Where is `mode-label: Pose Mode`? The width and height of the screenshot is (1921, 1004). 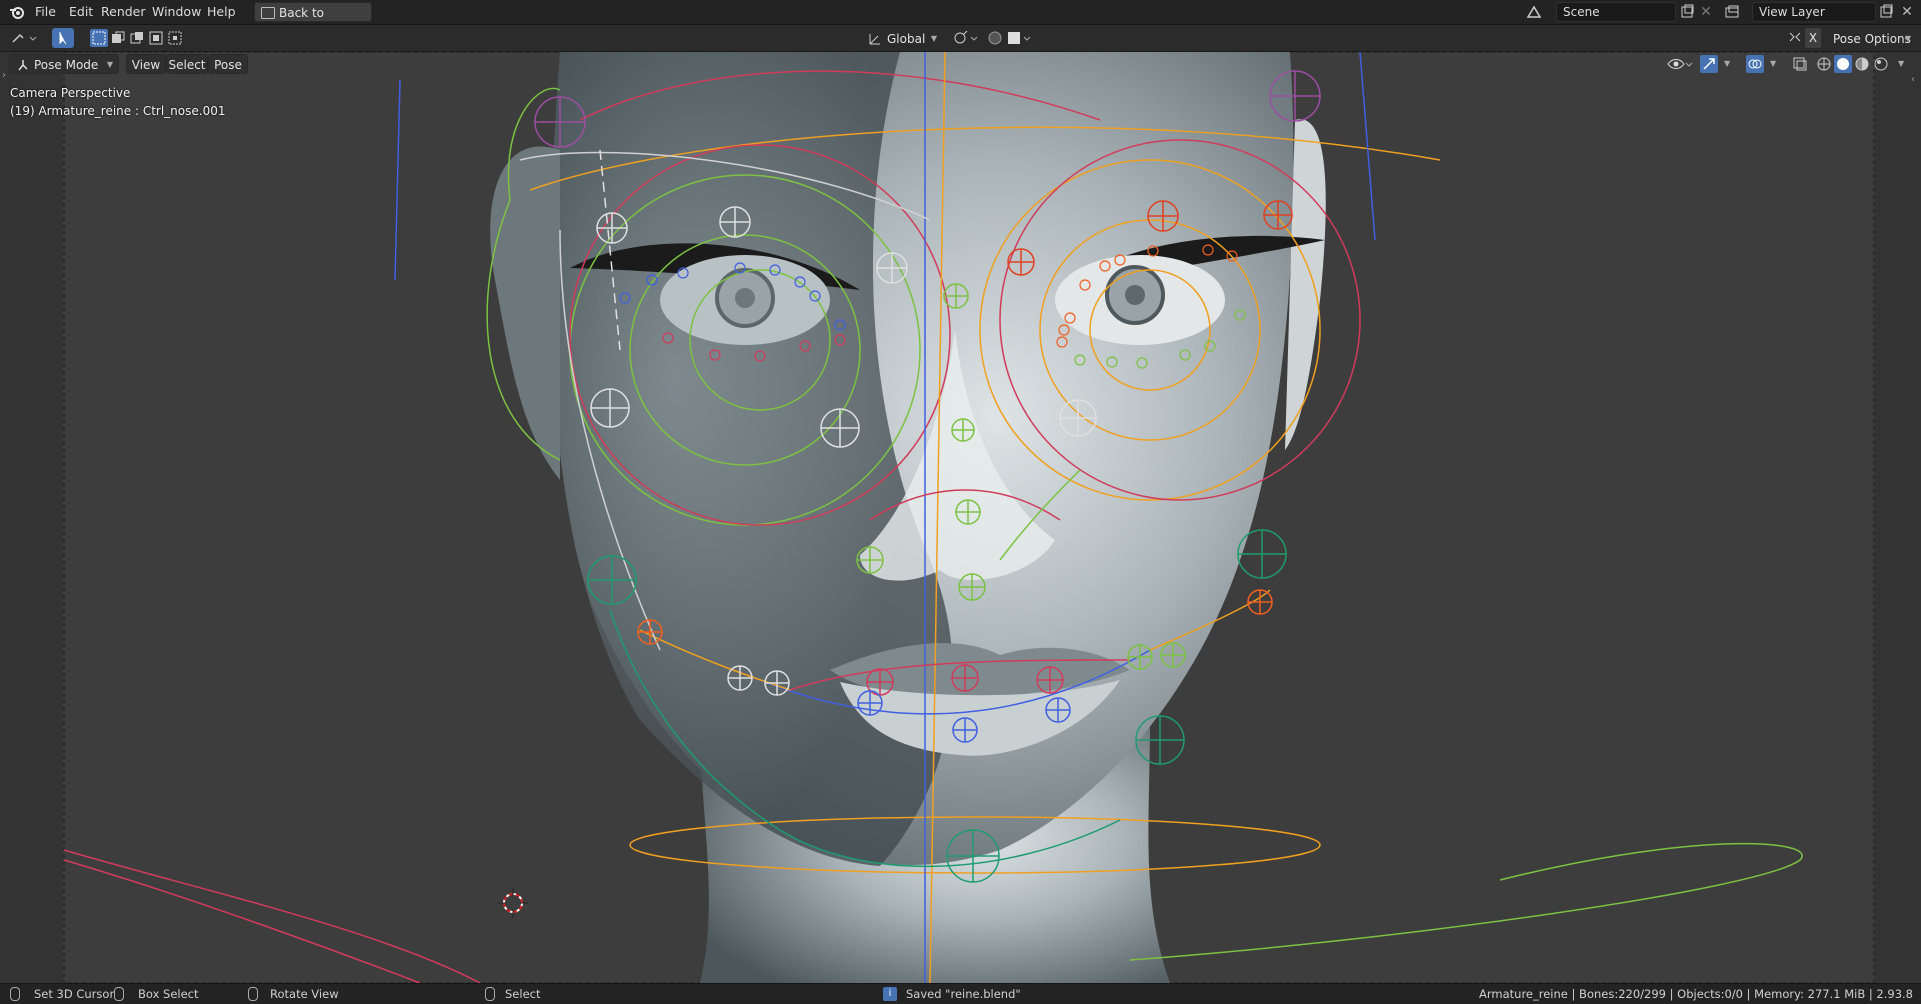 mode-label: Pose Mode is located at coordinates (66, 65).